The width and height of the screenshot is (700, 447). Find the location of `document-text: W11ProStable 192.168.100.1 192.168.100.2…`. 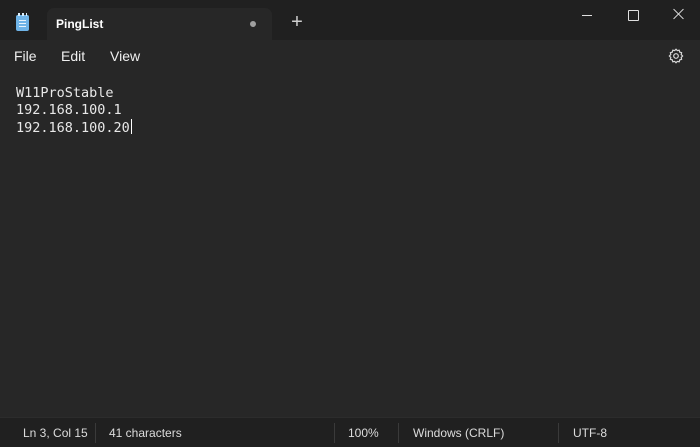

document-text: W11ProStable 192.168.100.1 192.168.100.2… is located at coordinates (74, 110).